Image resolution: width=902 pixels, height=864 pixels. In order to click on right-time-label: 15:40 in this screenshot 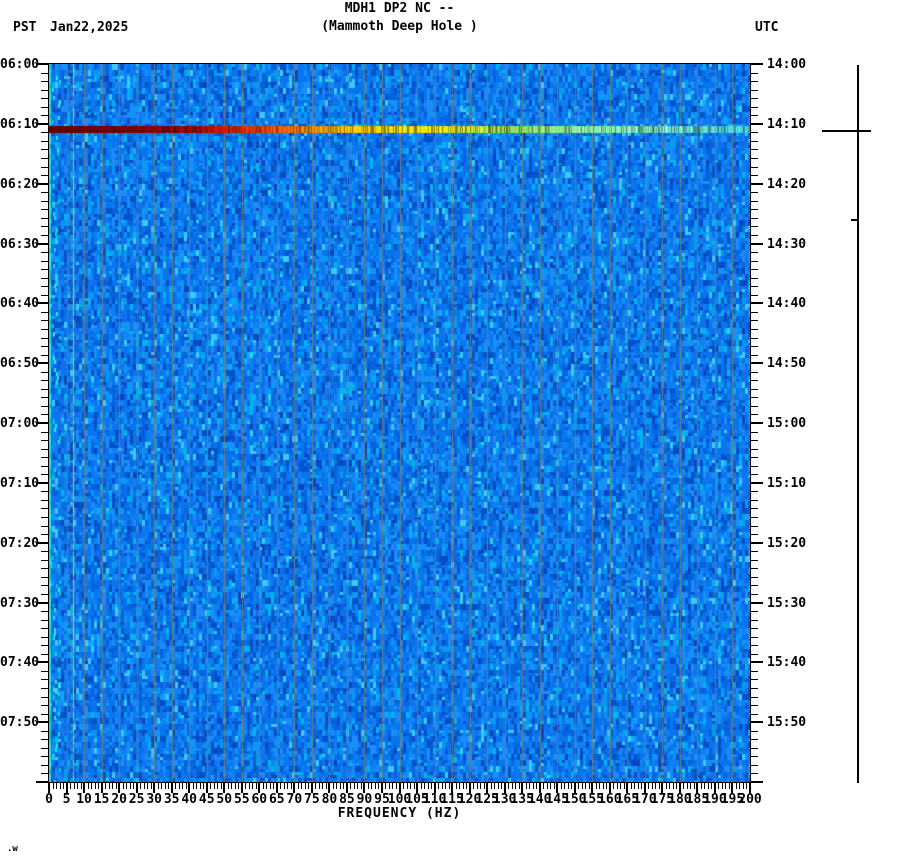, I will do `click(787, 663)`.